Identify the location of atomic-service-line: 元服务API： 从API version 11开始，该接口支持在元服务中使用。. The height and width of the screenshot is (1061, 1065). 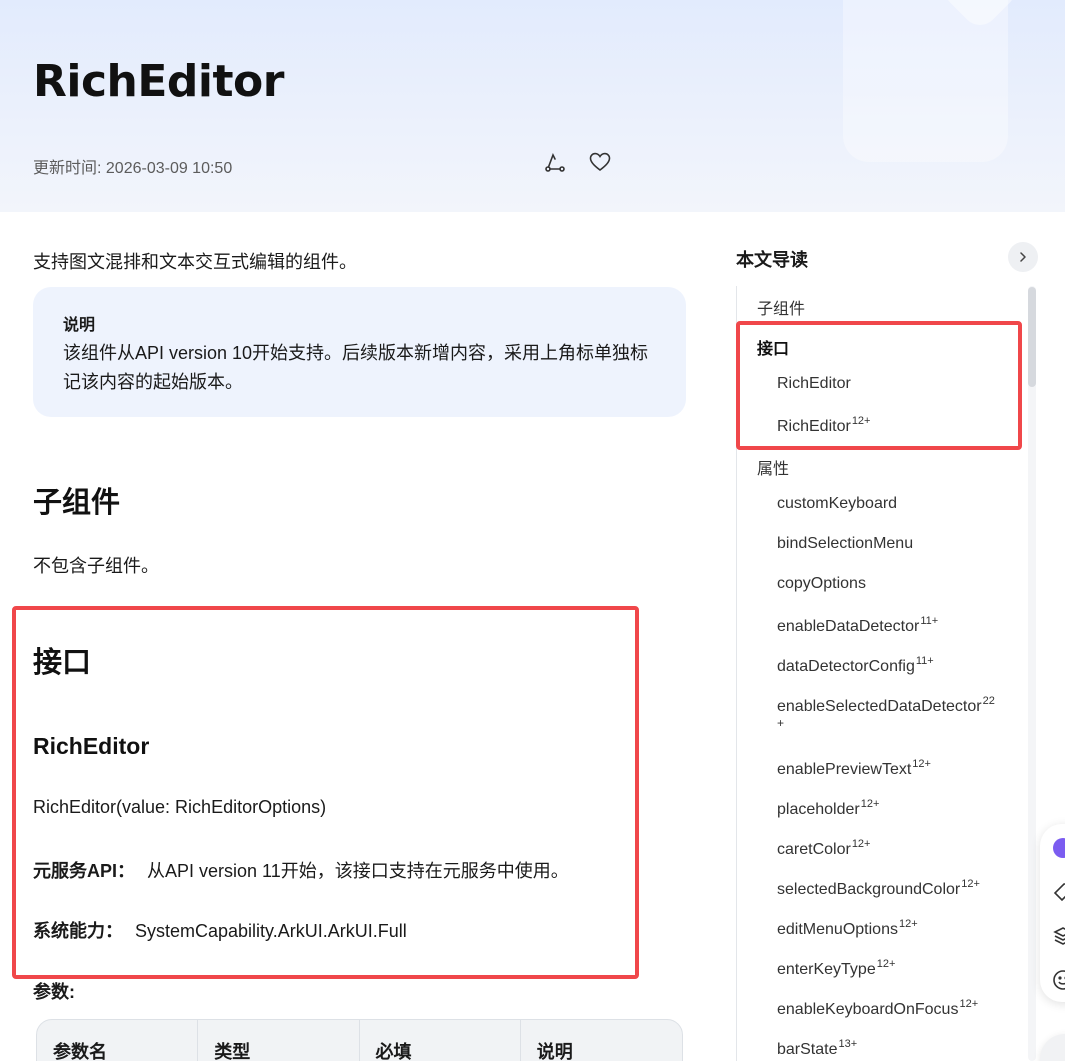
(301, 870).